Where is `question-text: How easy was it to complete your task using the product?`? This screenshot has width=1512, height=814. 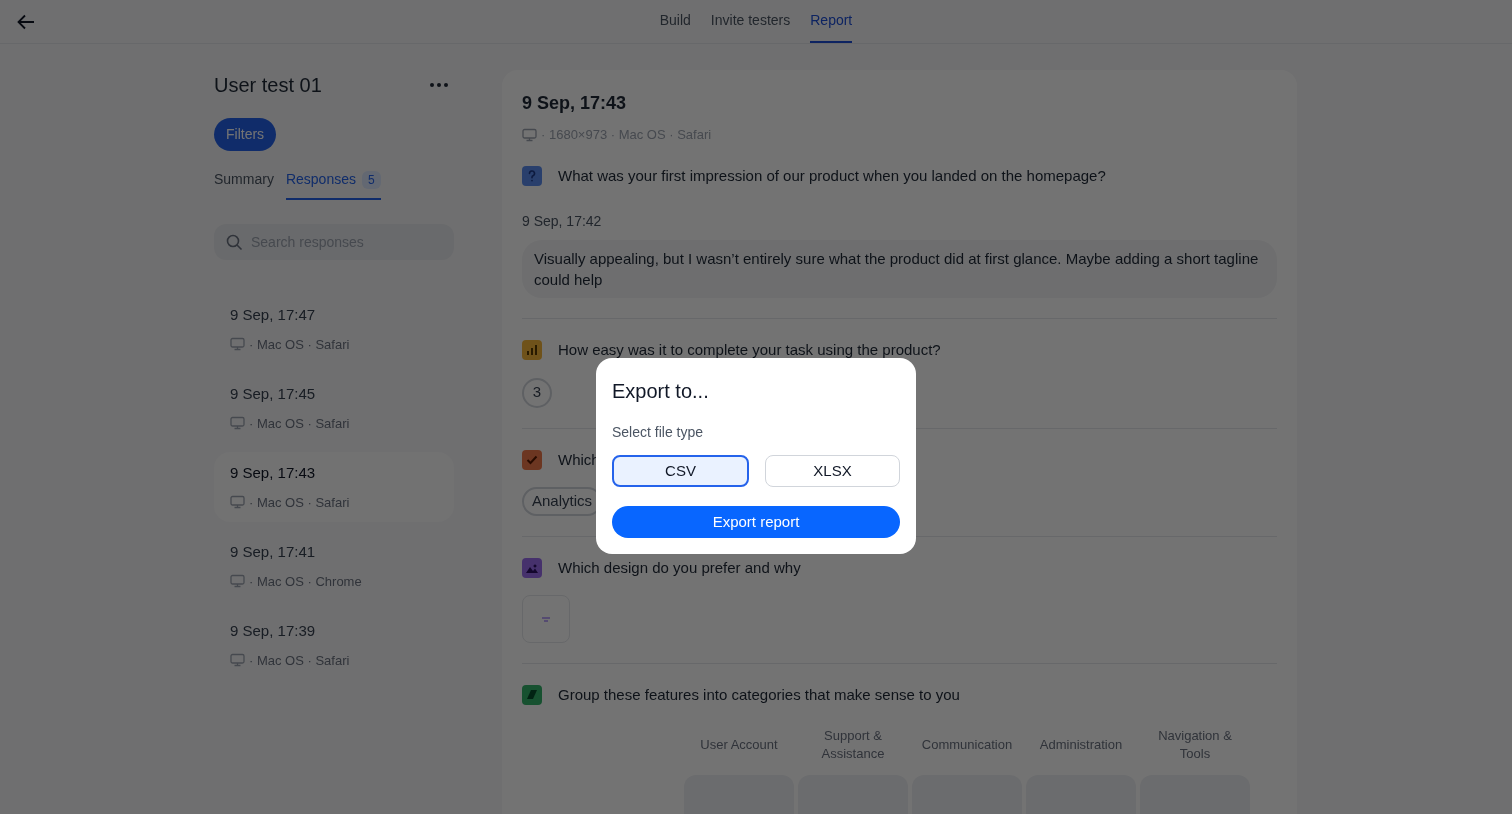
question-text: How easy was it to complete your task using the product? is located at coordinates (749, 350).